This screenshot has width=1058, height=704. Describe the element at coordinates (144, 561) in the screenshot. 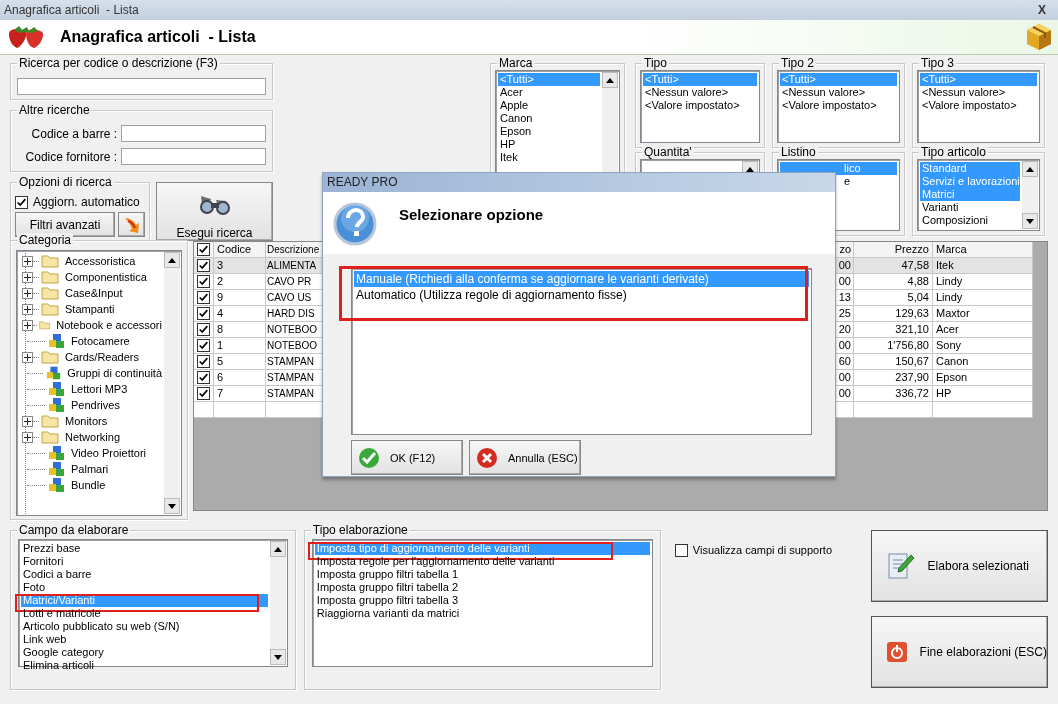

I see `list-item: Fornitori` at that location.